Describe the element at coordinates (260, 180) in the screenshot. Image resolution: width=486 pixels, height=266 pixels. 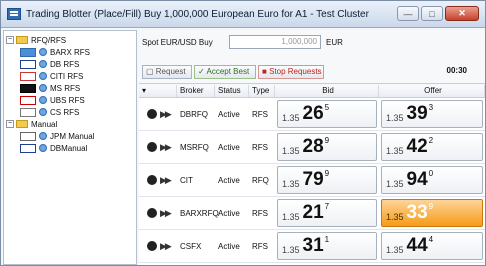
I see `type-cell: RFQ` at that location.